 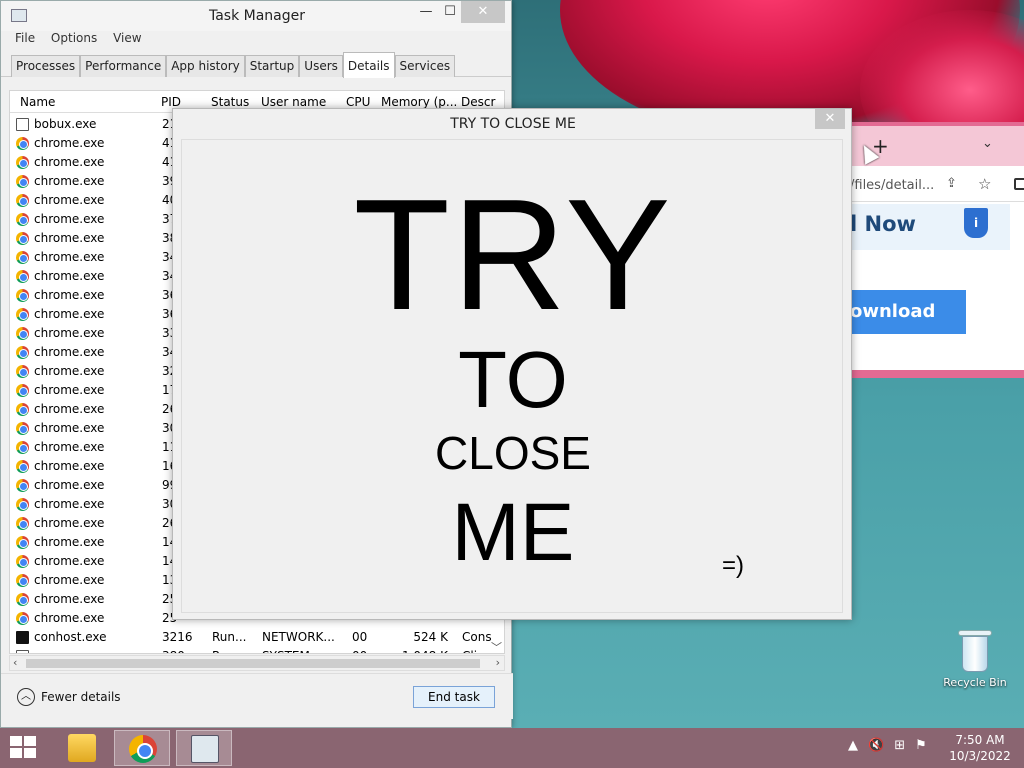 What do you see at coordinates (1019, 184) in the screenshot?
I see `extensions-icon` at bounding box center [1019, 184].